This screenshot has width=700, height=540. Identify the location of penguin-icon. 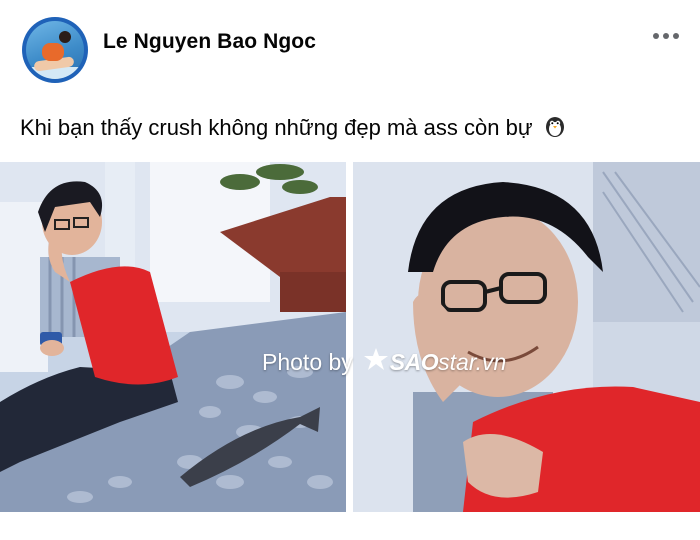
(555, 129).